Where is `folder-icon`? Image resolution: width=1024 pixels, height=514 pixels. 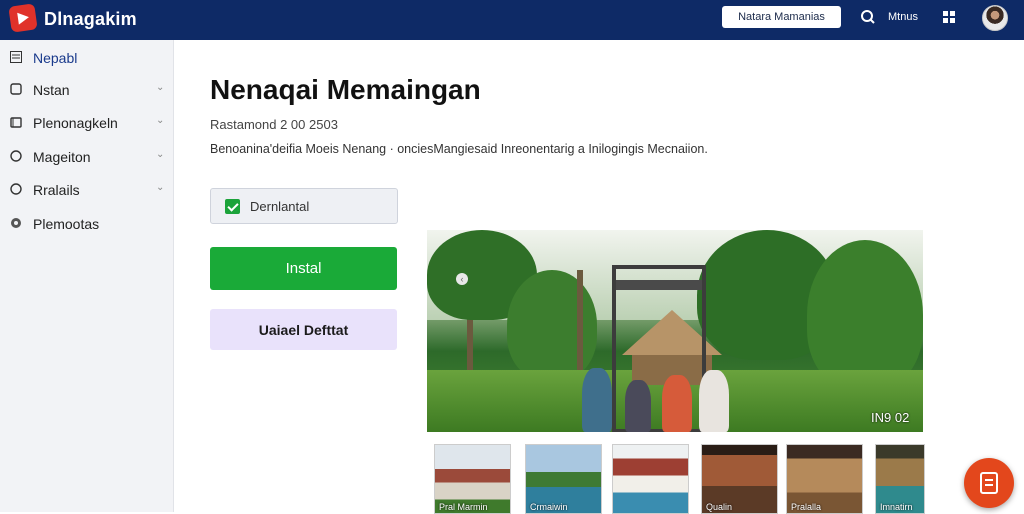 folder-icon is located at coordinates (16, 122).